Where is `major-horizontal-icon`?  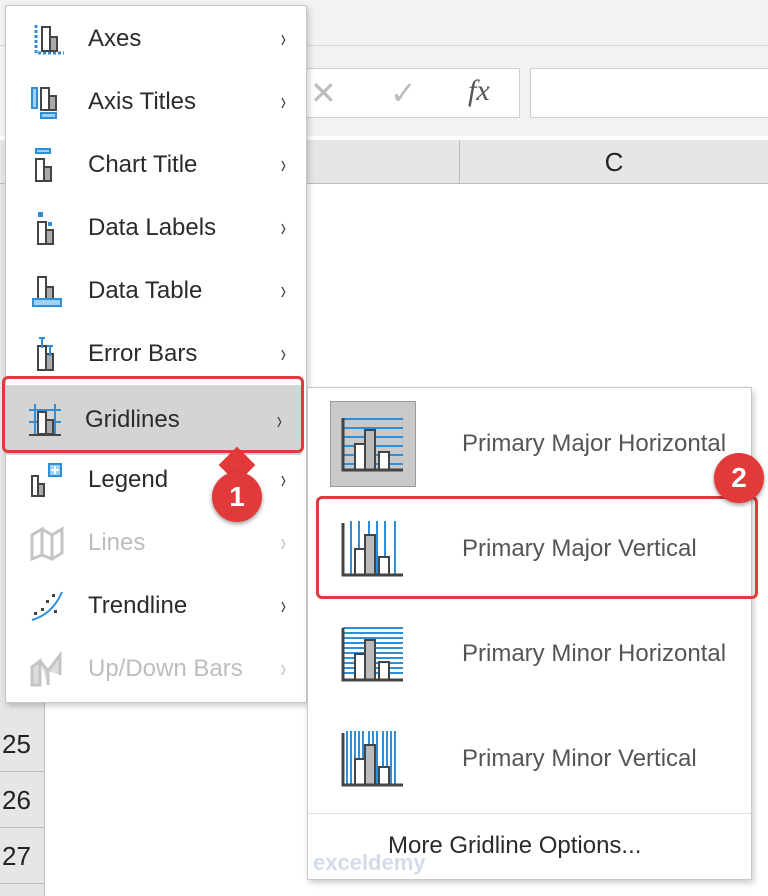 major-horizontal-icon is located at coordinates (373, 443).